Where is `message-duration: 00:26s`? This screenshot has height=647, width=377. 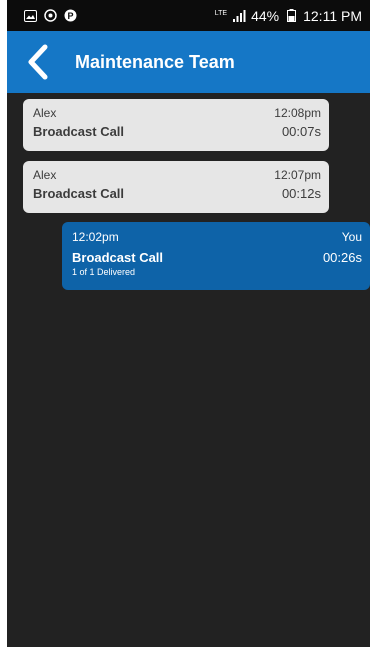 message-duration: 00:26s is located at coordinates (342, 257).